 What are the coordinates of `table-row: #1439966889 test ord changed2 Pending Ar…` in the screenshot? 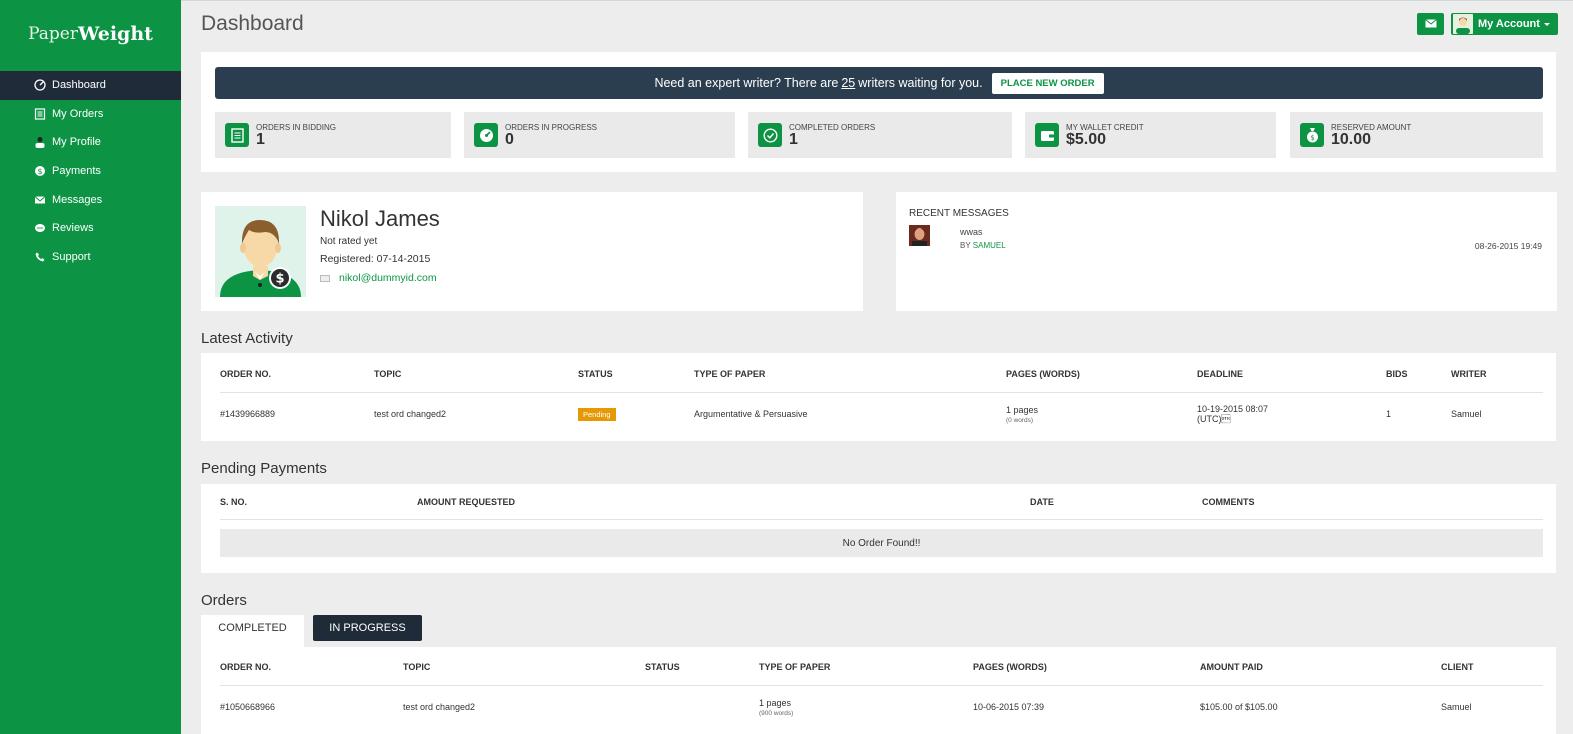 It's located at (881, 414).